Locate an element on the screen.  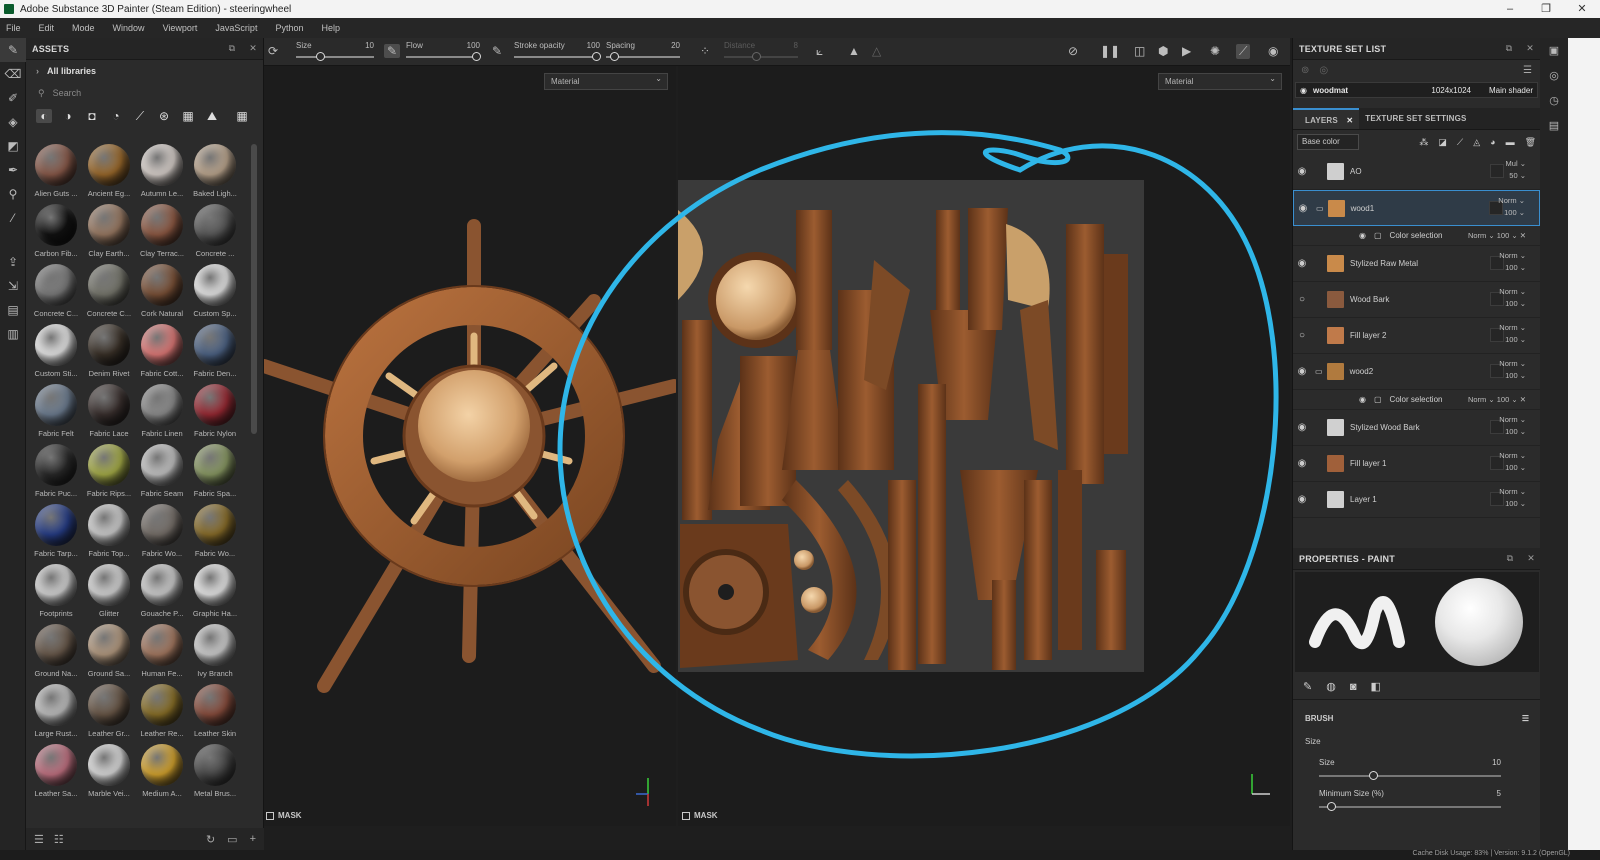
shelf-icon: ▣ is located at coordinates (1554, 50).